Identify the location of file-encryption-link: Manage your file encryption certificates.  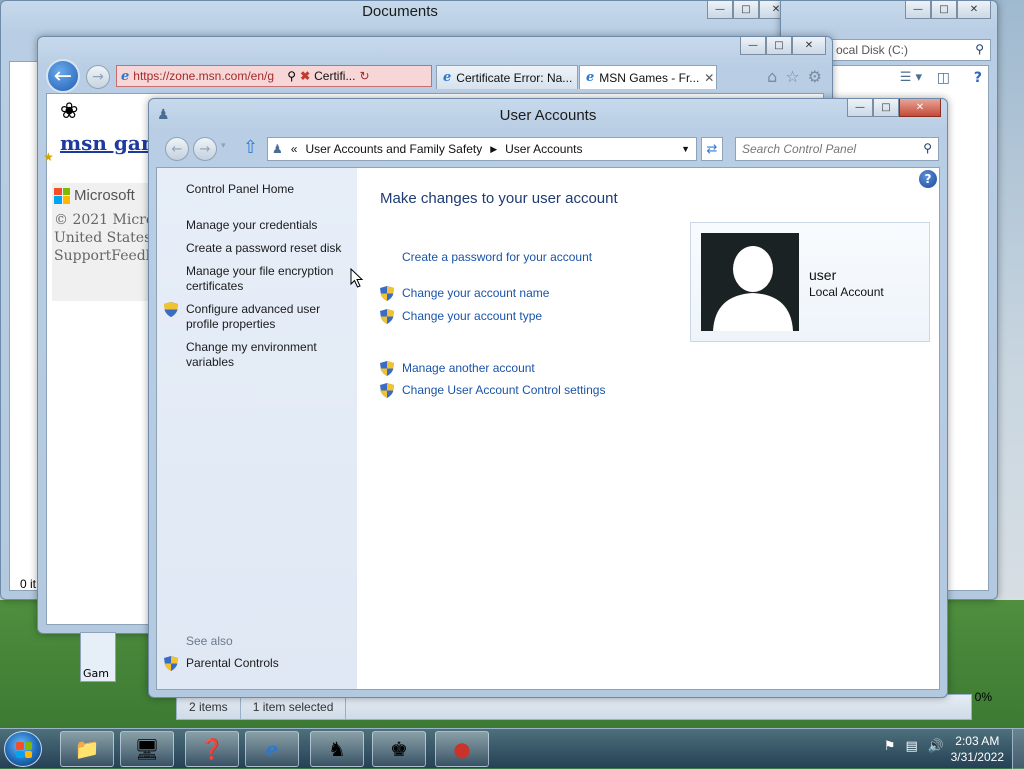
(268, 279).